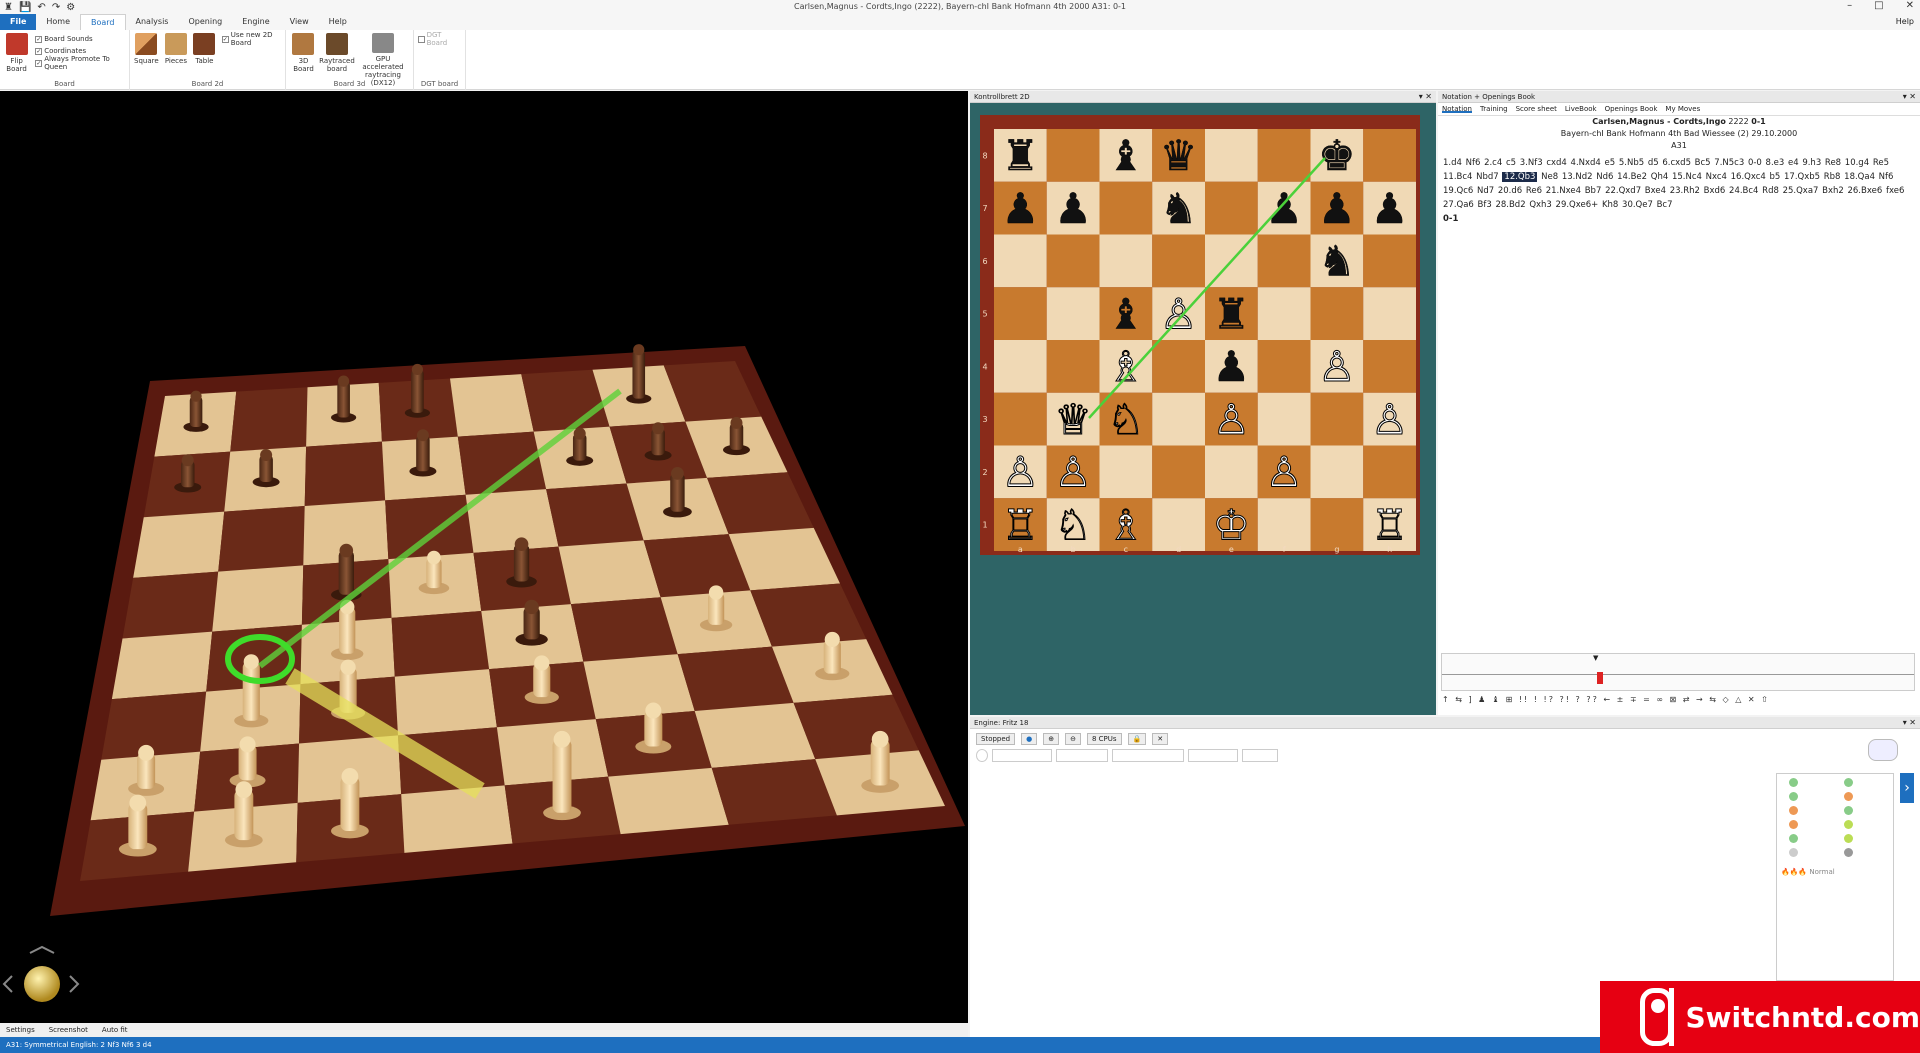 This screenshot has width=1920, height=1053. I want to click on tab-file: File, so click(18, 22).